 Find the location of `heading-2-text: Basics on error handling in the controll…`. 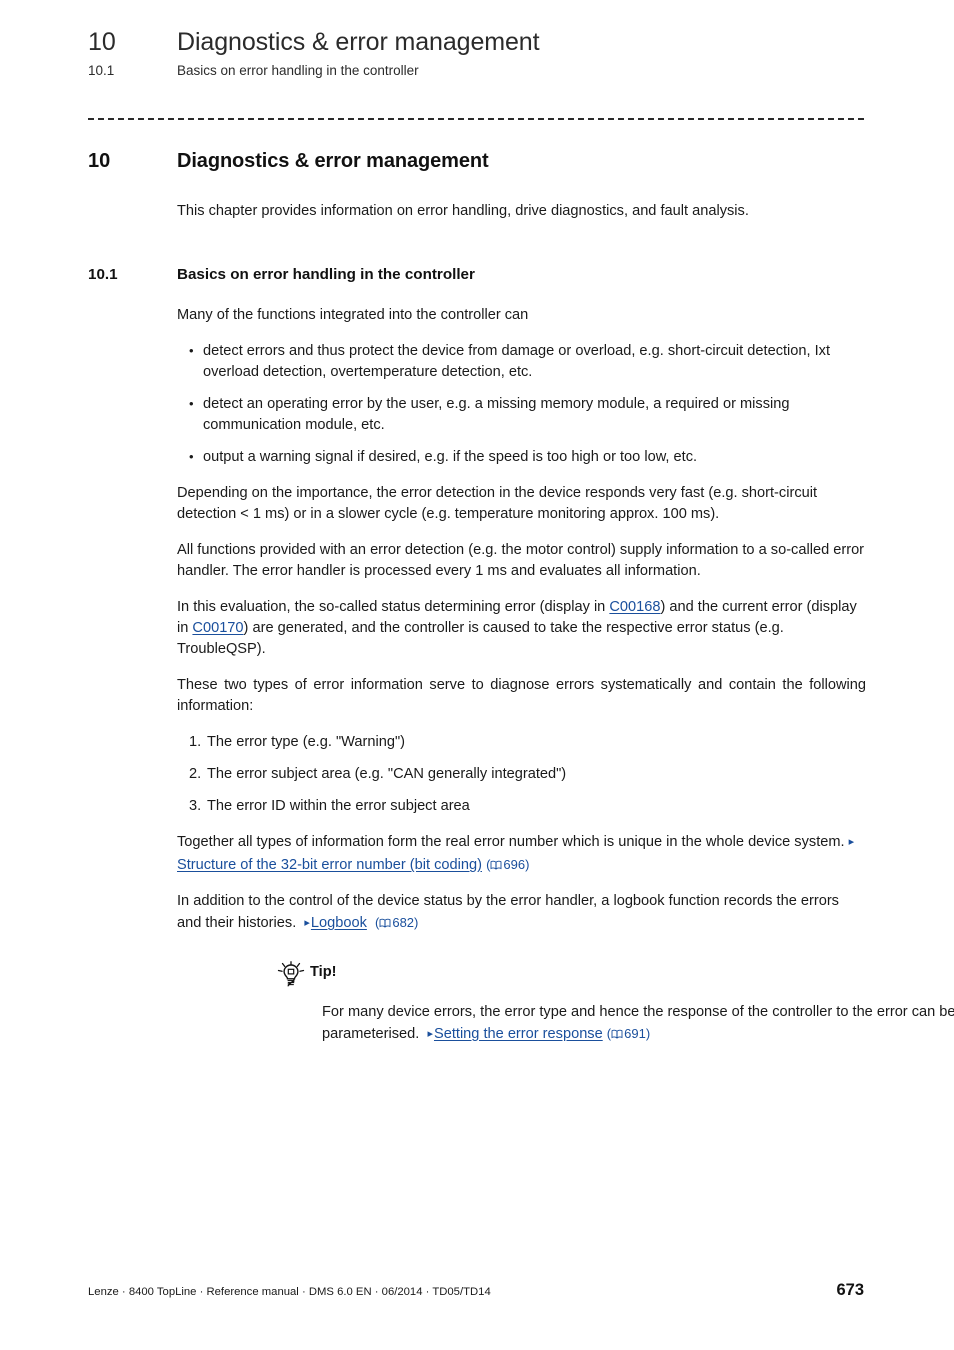

heading-2-text: Basics on error handling in the controll… is located at coordinates (326, 274).